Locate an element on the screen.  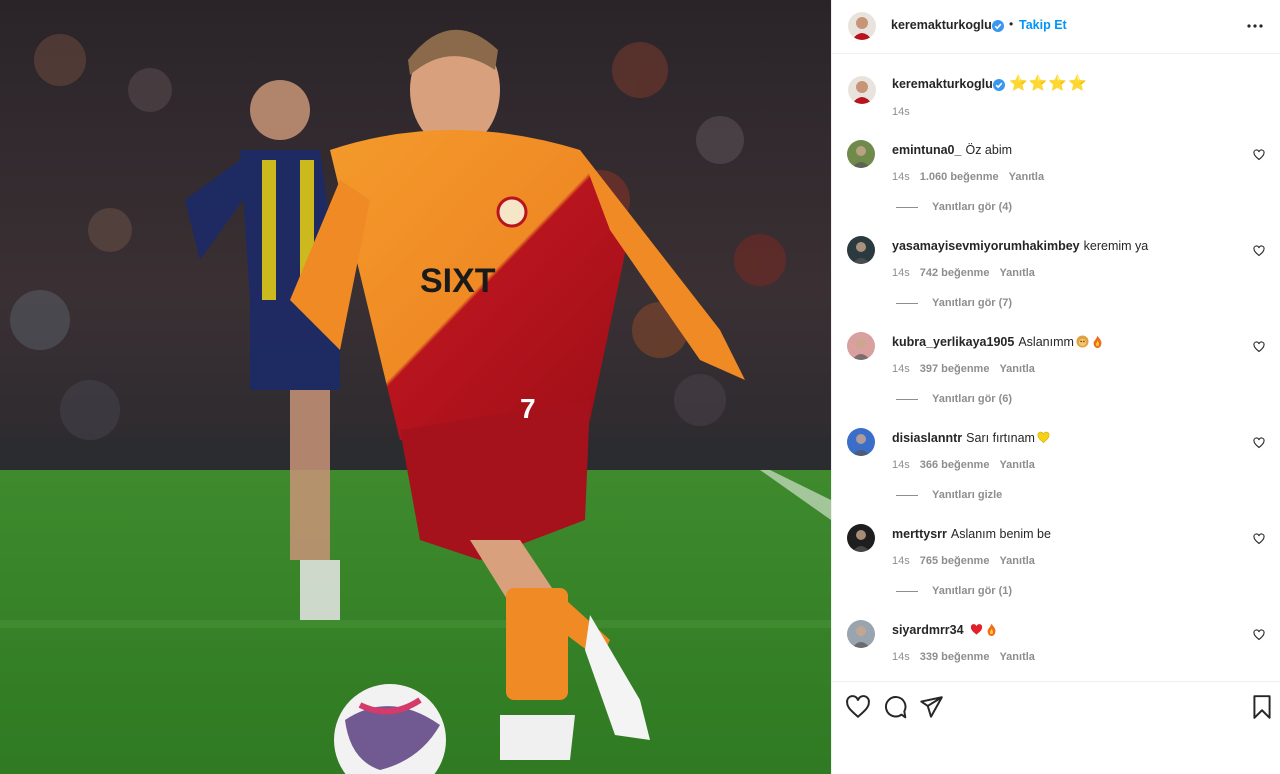
svg-text: 7 is located at coordinates (528, 408).